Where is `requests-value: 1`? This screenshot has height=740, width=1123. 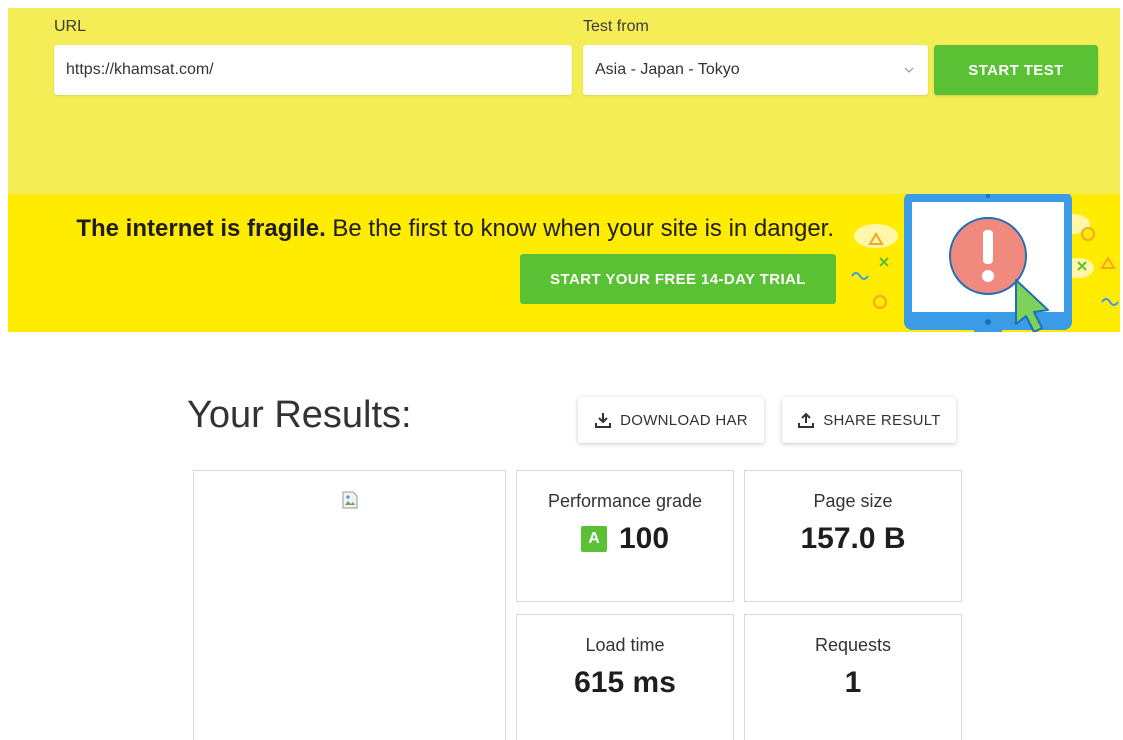 requests-value: 1 is located at coordinates (853, 682).